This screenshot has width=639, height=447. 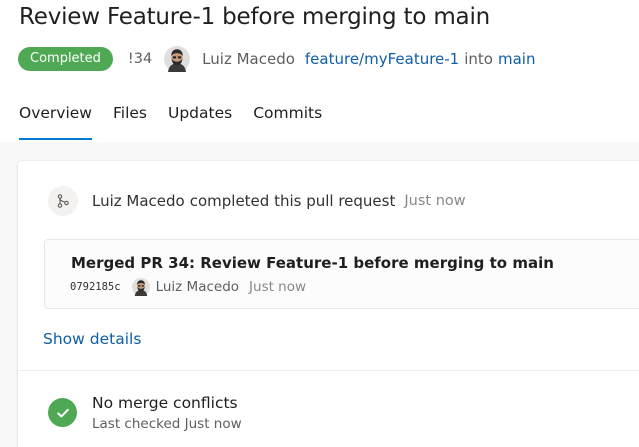 I want to click on pr-tabs: Overview Files Updates Commits, so click(x=181, y=122).